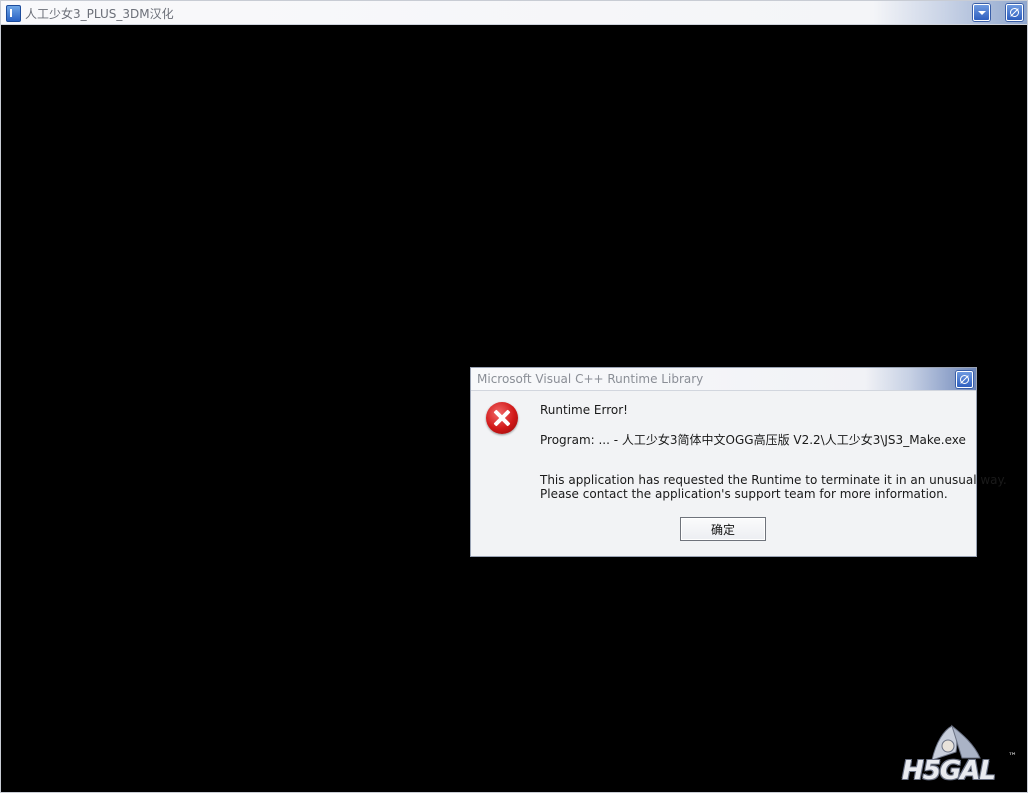  What do you see at coordinates (1012, 757) in the screenshot?
I see `watermark-trademark: ™` at bounding box center [1012, 757].